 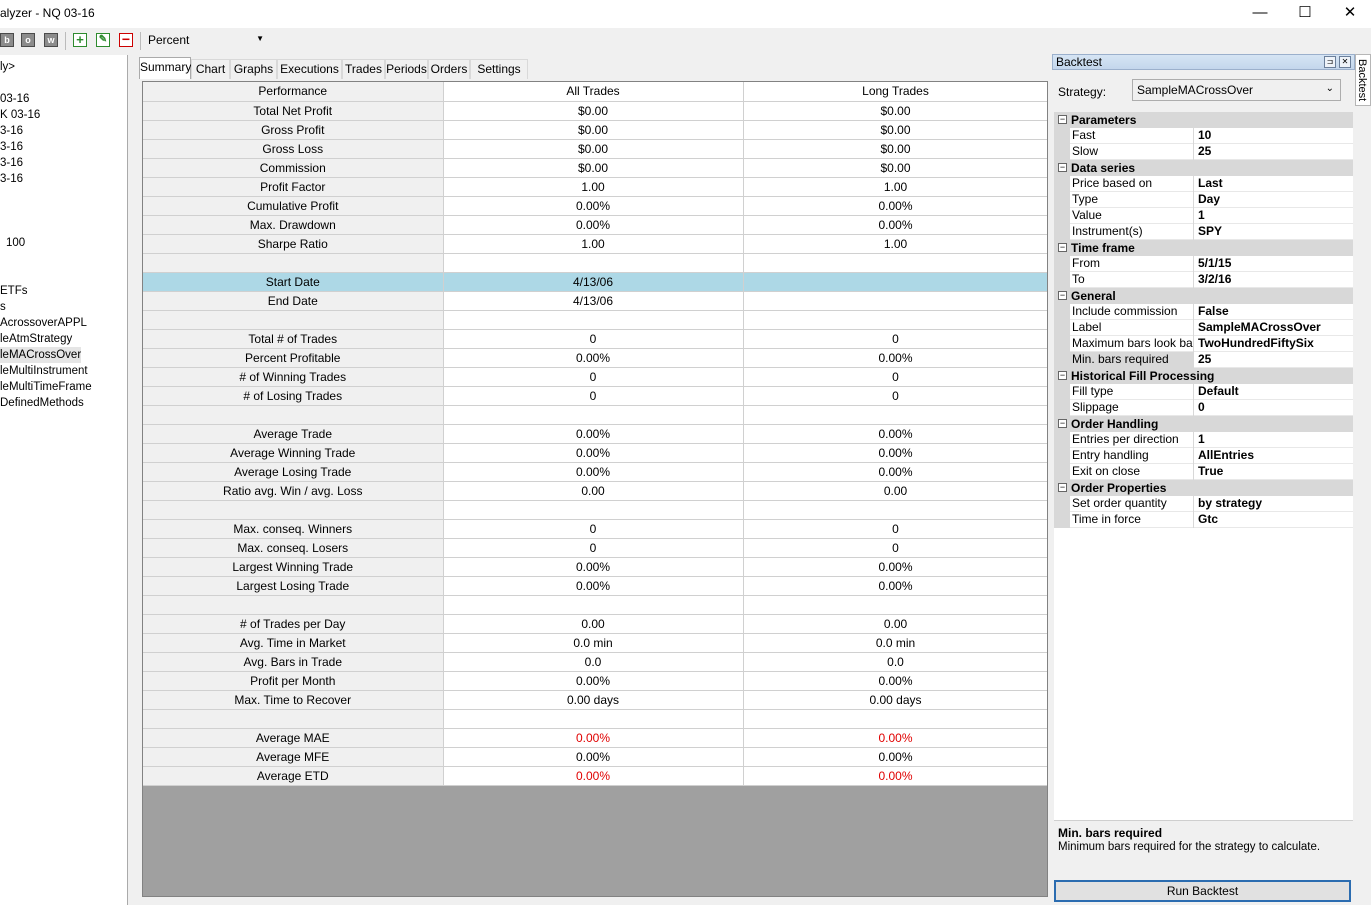 I want to click on tab-trades: Trades, so click(x=363, y=69).